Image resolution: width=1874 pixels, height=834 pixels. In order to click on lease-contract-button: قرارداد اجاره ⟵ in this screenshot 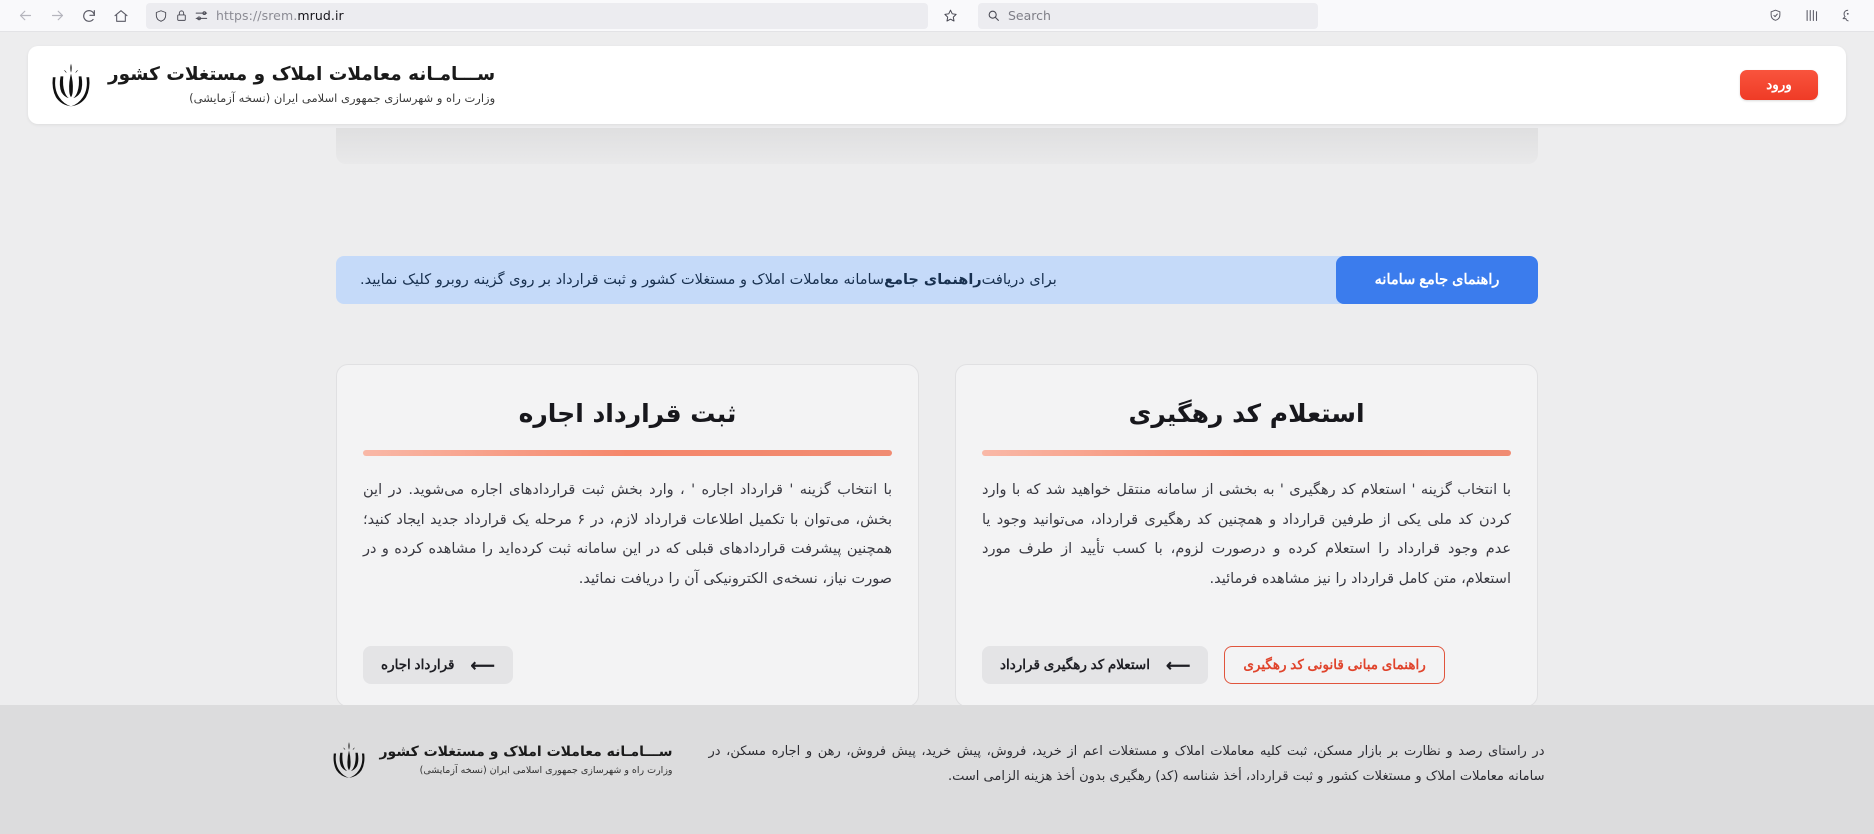, I will do `click(438, 665)`.